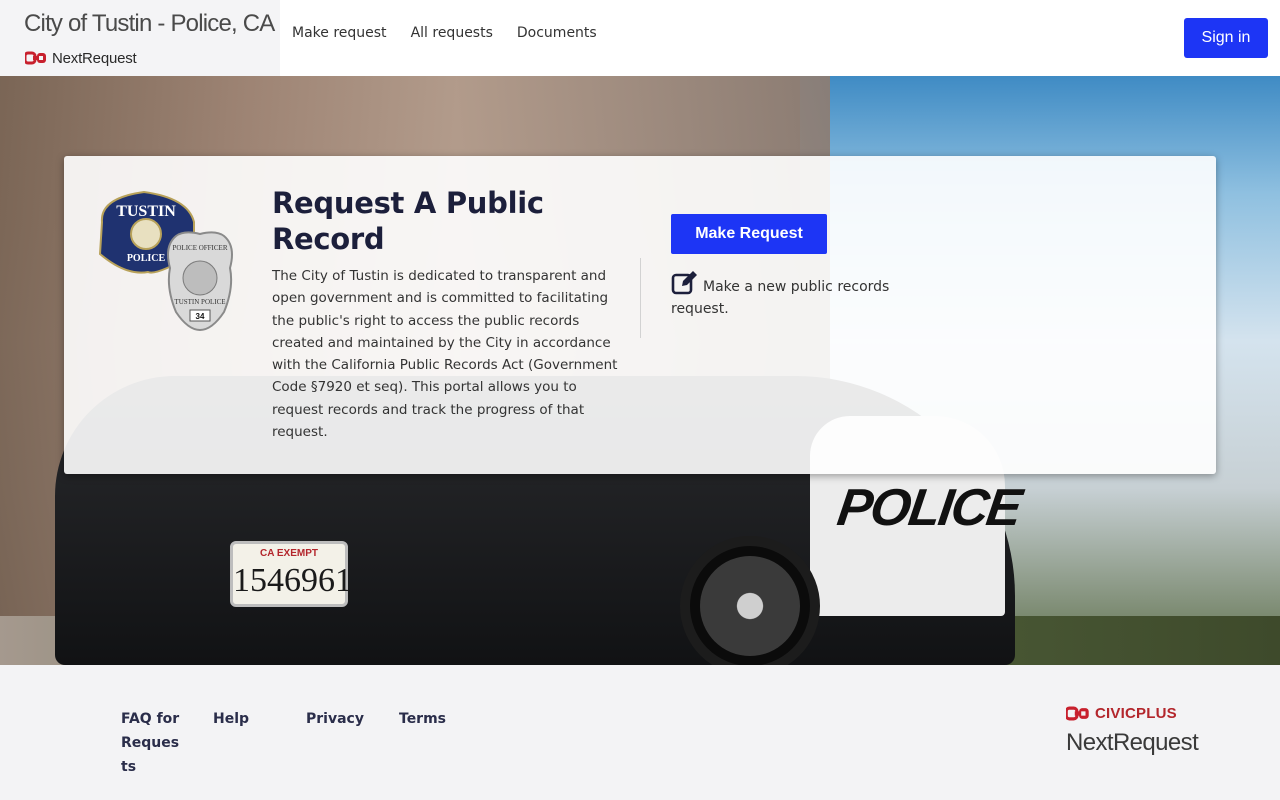 This screenshot has width=1280, height=800. Describe the element at coordinates (152, 743) in the screenshot. I see `footer-faq-link: FAQ for Requests` at that location.